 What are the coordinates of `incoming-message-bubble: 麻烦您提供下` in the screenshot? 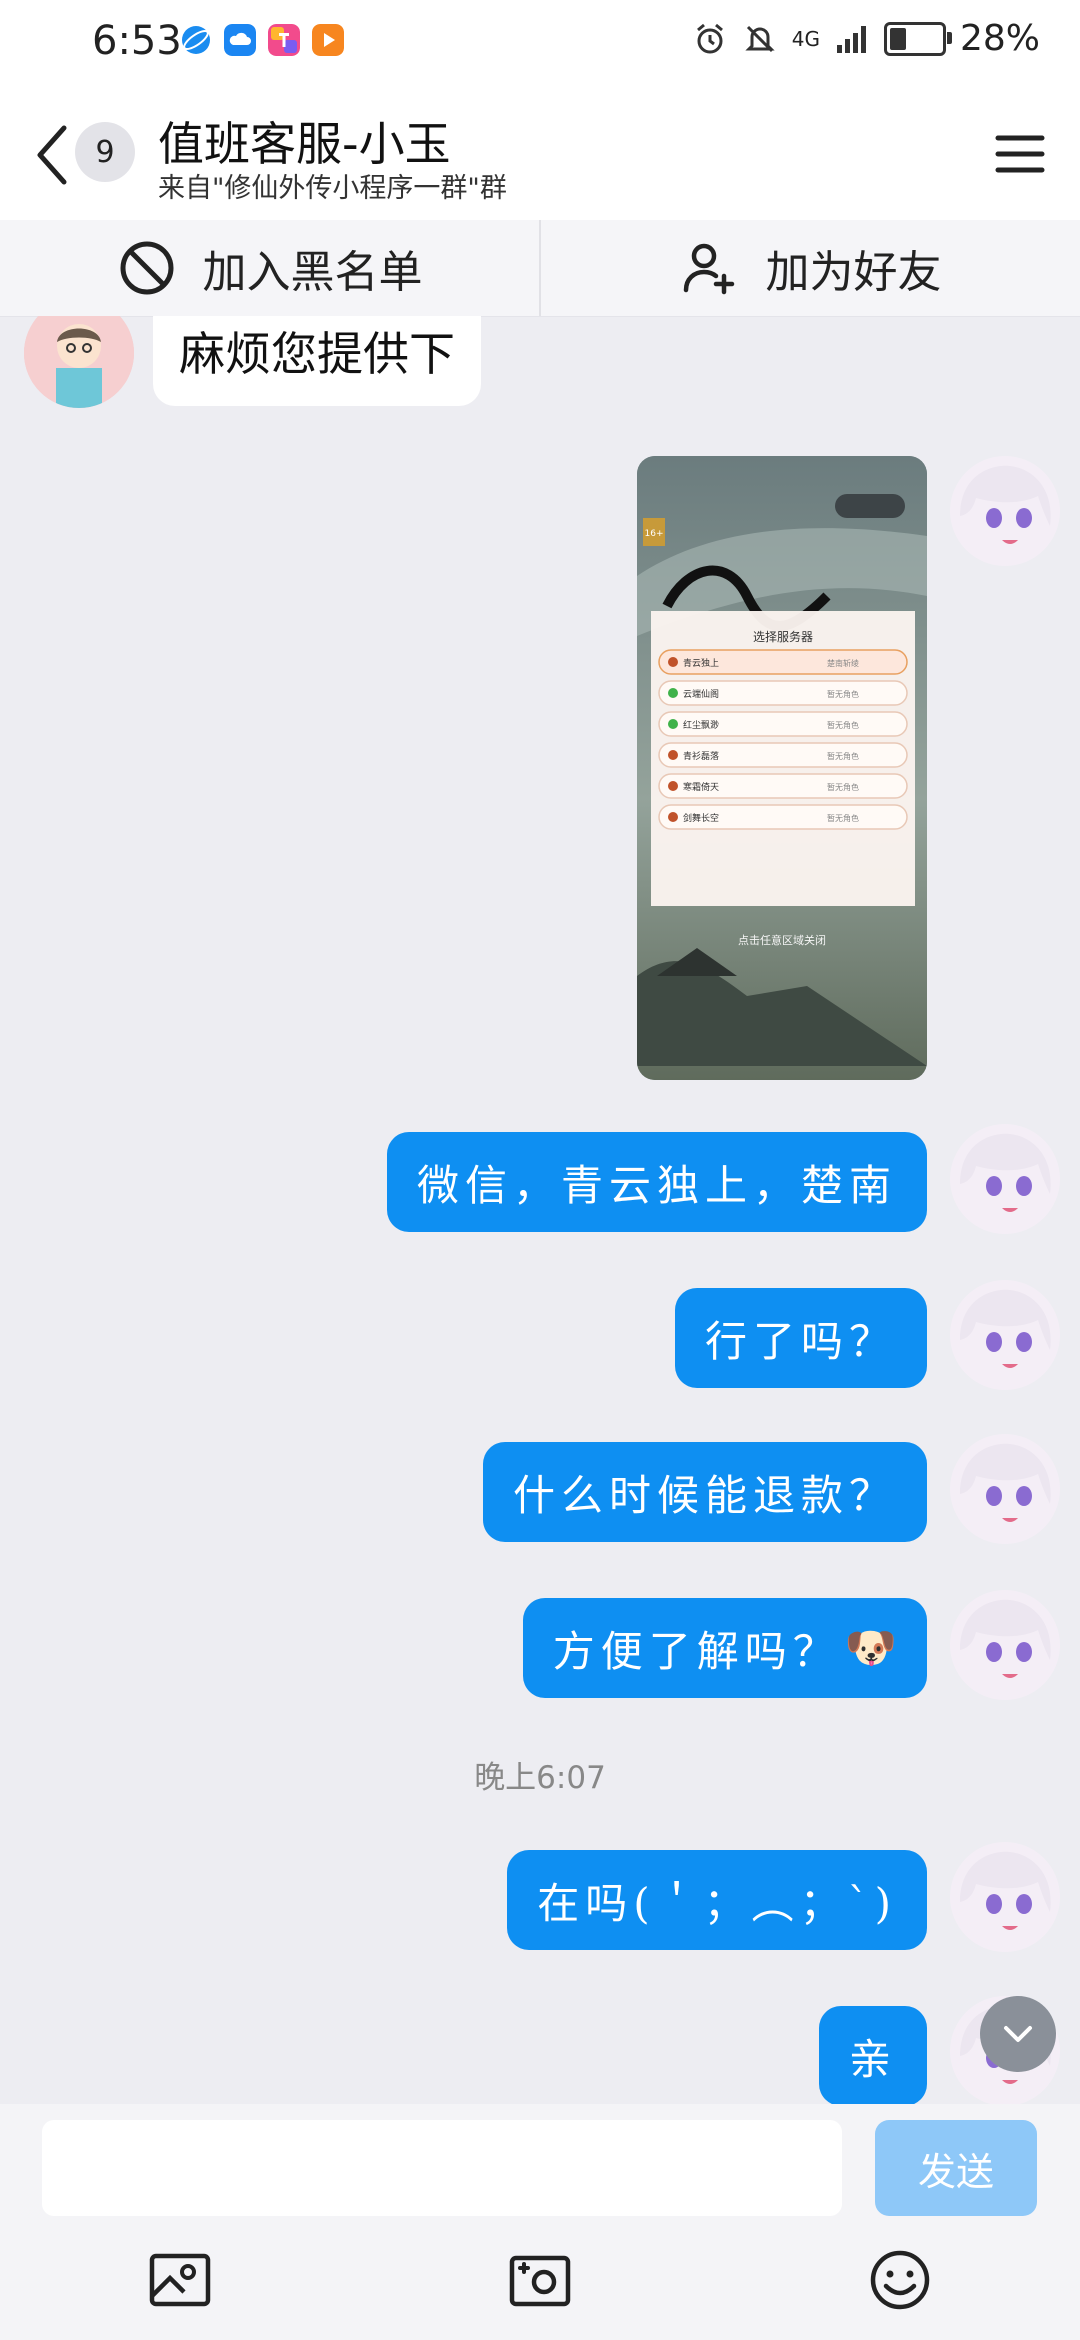 It's located at (317, 361).